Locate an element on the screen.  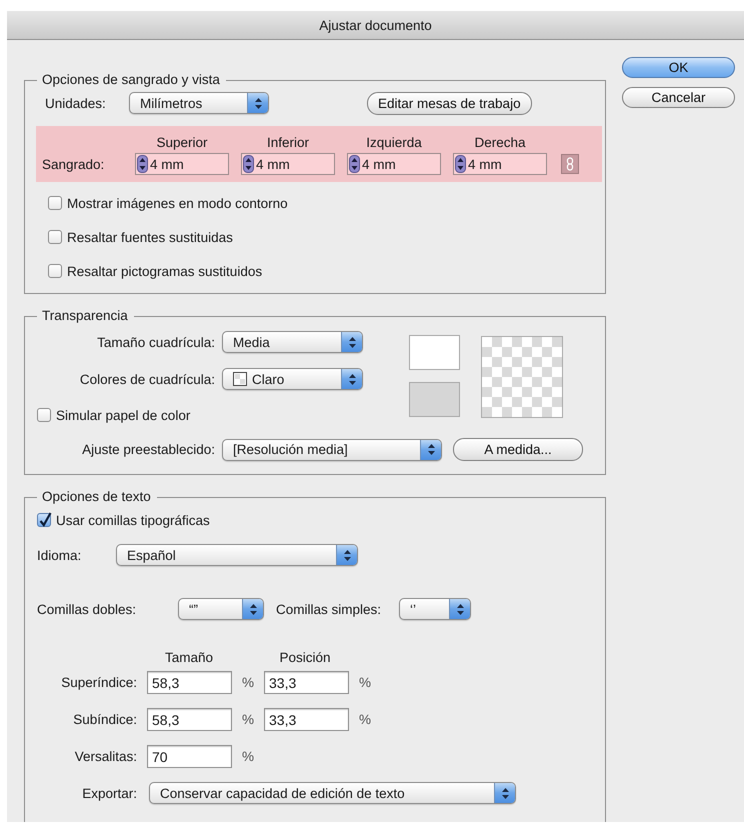
field-label: Idioma: is located at coordinates (59, 555).